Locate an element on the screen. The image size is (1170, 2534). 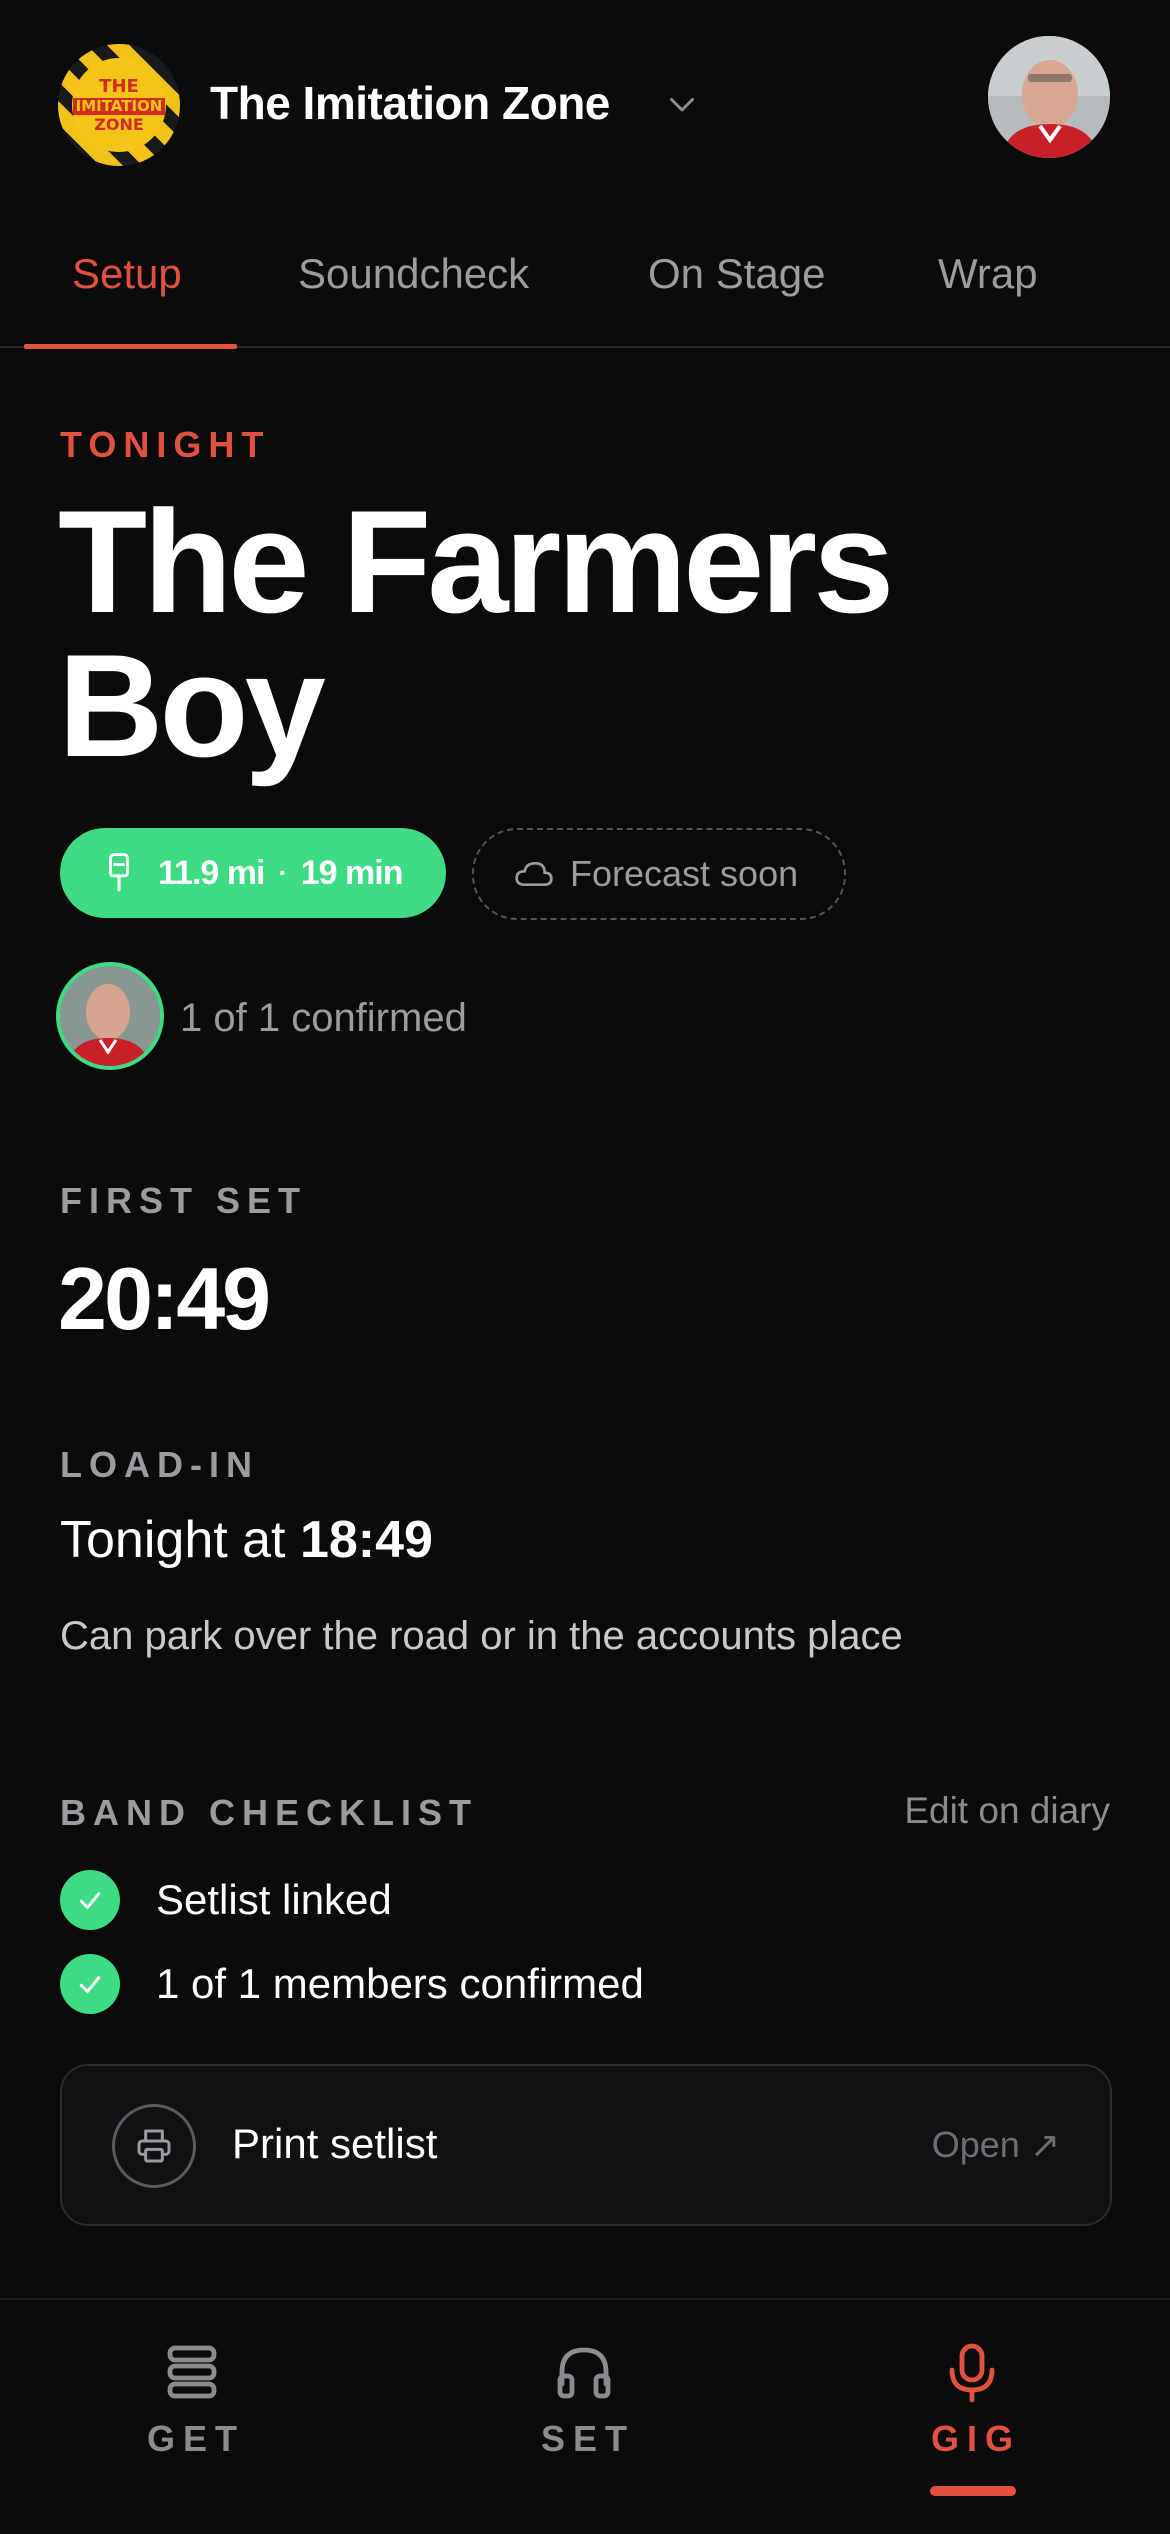
user-avatar is located at coordinates (1049, 97).